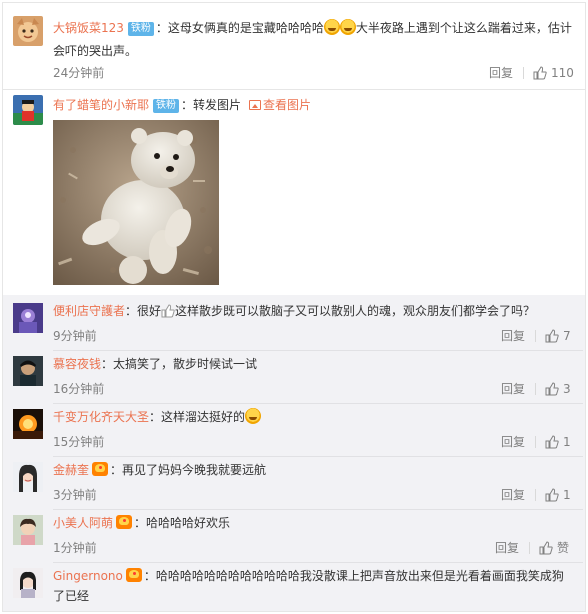  I want to click on reply-text: 小美人阿萌 ：哈哈哈哈好欢乐, so click(316, 523).